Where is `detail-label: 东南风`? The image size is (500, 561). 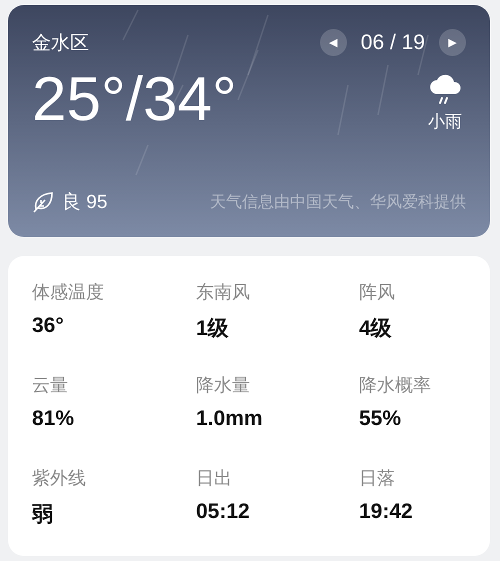
detail-label: 东南风 is located at coordinates (223, 292).